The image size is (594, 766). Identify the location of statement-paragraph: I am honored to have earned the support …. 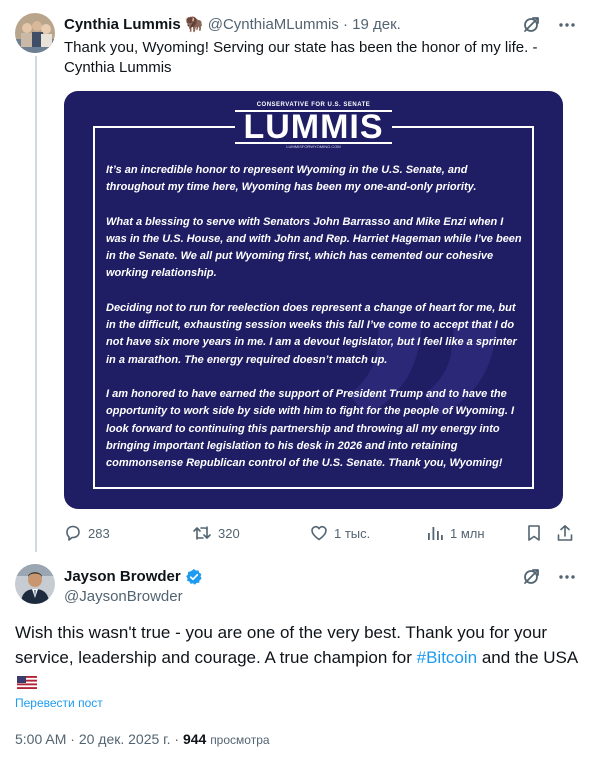
(310, 428).